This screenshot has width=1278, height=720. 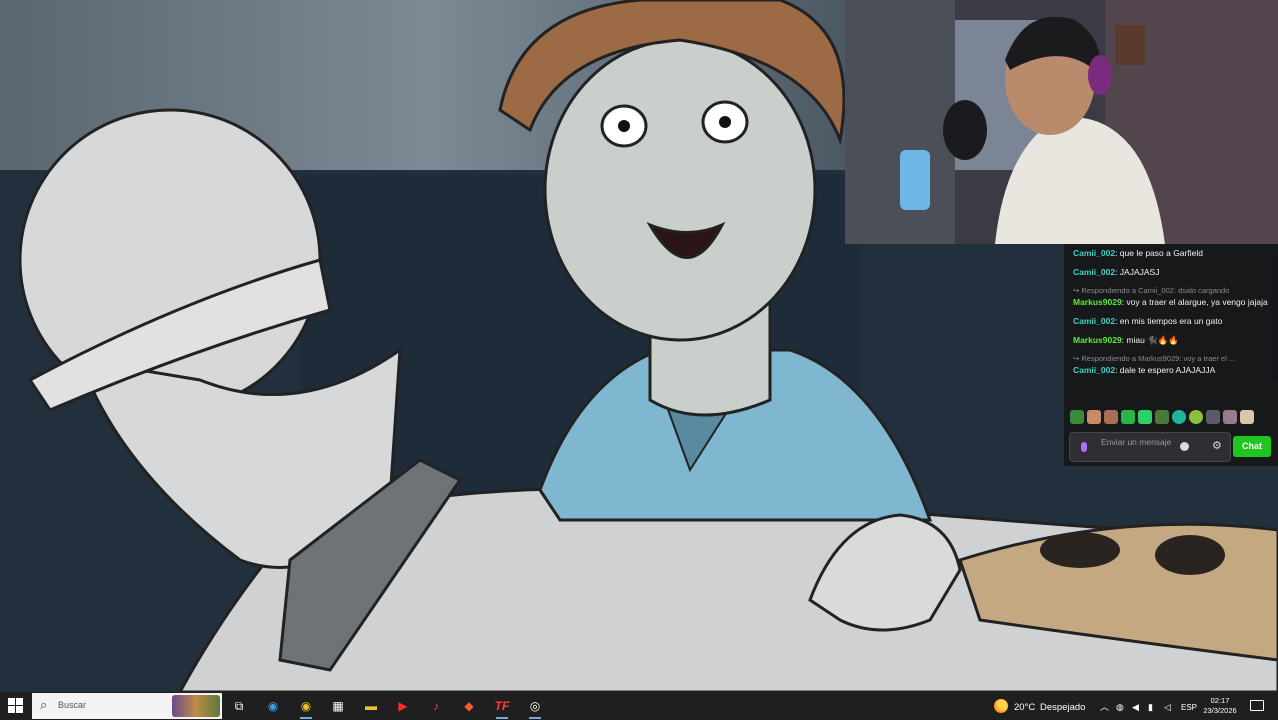 I want to click on tiktok-icon: ♪, so click(x=436, y=706).